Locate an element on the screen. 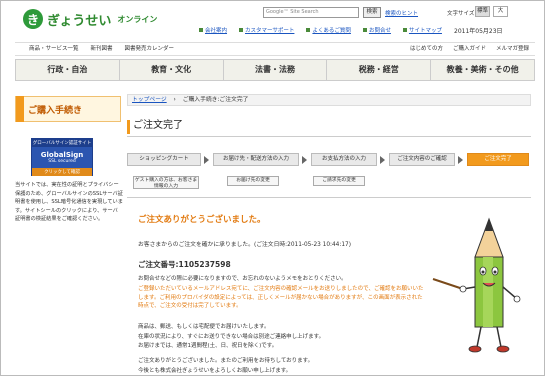  ssl-badge-verify: クリックして確認 is located at coordinates (62, 172).